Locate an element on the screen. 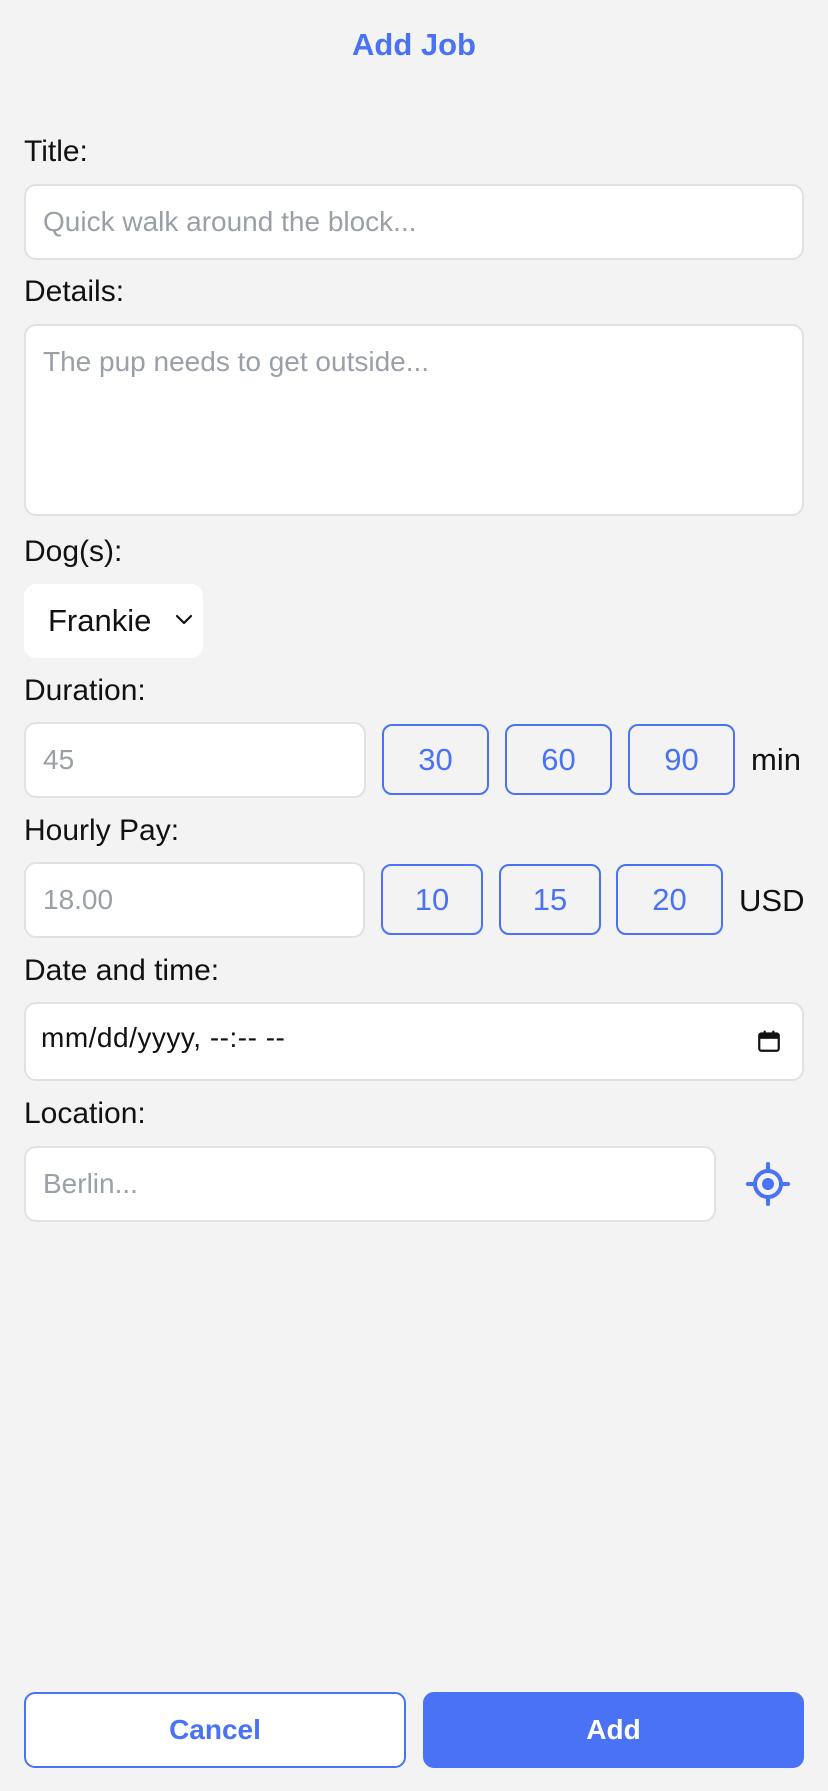 This screenshot has height=1791, width=828. hourly-pay-unit: USD is located at coordinates (772, 900).